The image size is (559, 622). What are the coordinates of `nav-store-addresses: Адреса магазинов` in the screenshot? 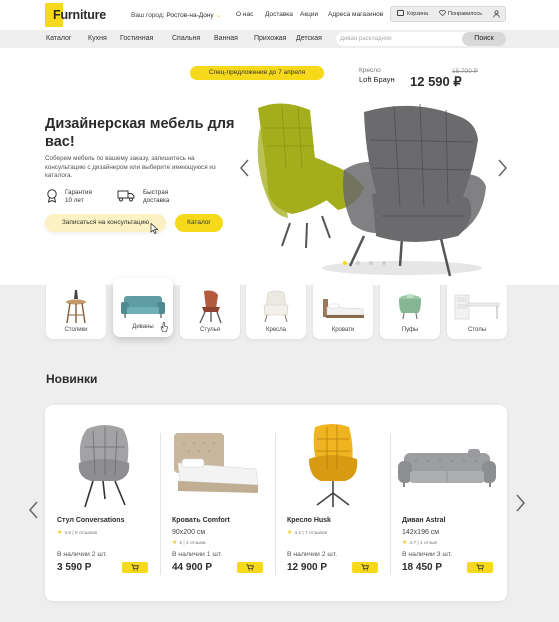 It's located at (355, 14).